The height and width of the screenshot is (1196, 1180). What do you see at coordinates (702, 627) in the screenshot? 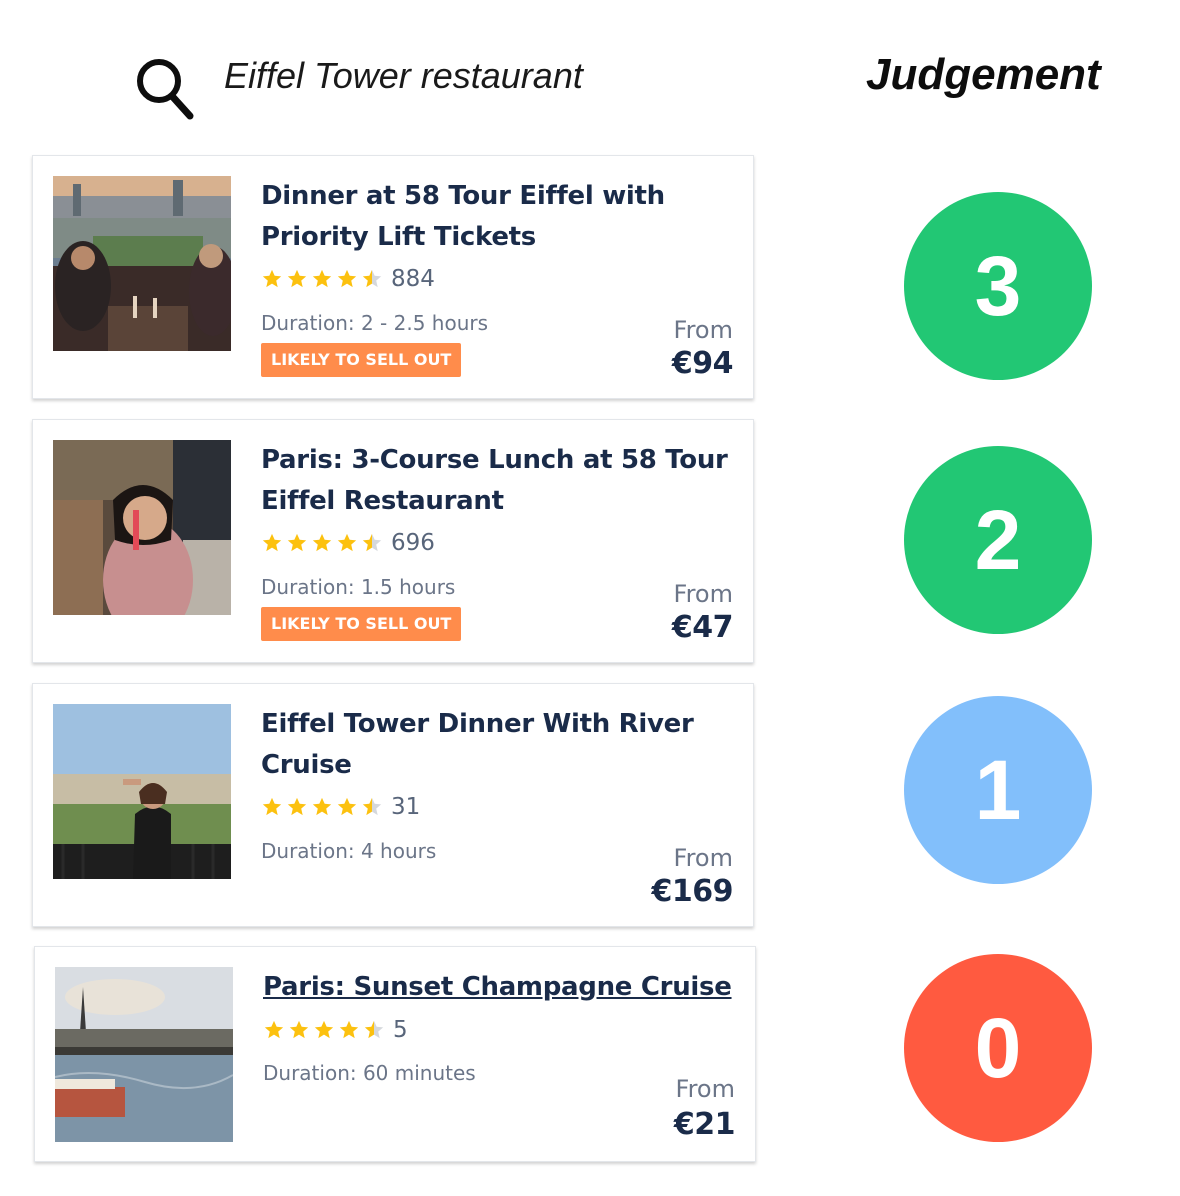
I see `price: €47` at bounding box center [702, 627].